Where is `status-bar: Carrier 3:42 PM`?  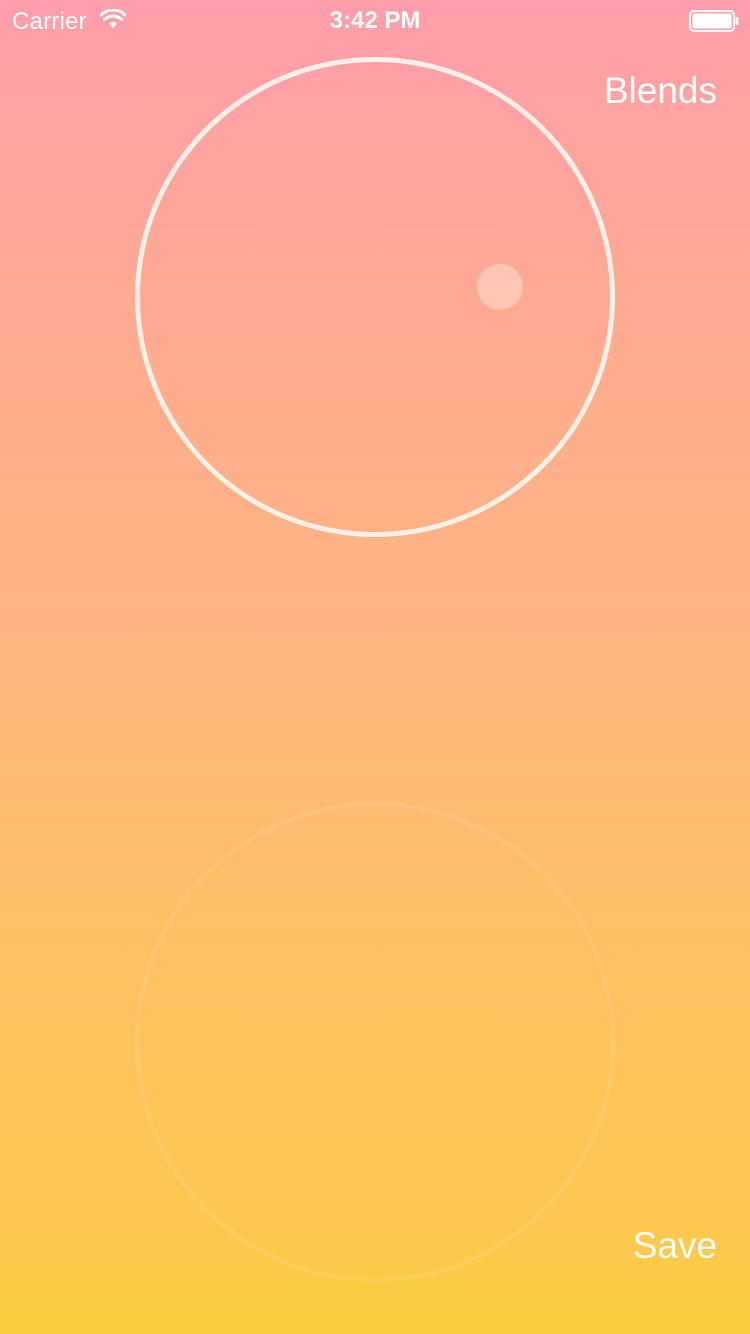 status-bar: Carrier 3:42 PM is located at coordinates (375, 20).